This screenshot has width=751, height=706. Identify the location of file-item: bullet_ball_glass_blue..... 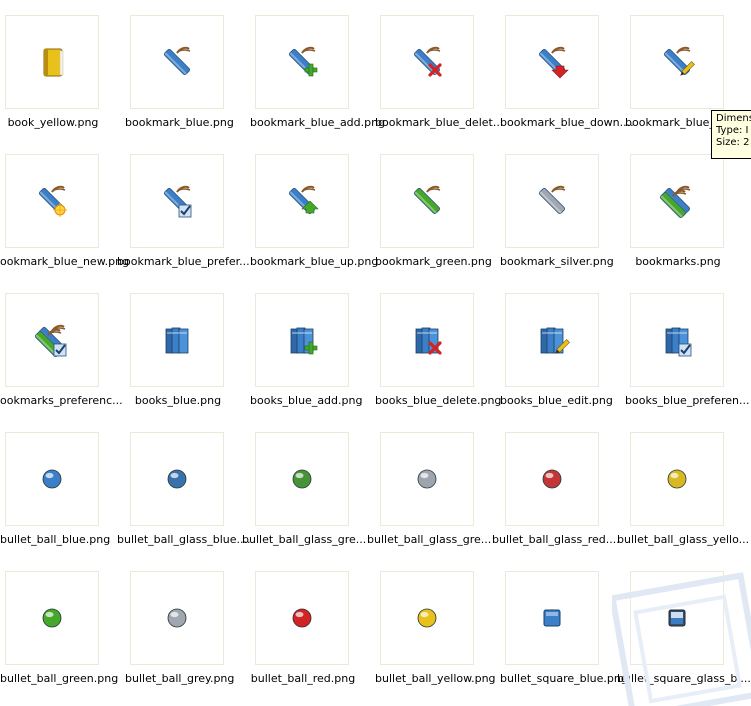
(184, 486).